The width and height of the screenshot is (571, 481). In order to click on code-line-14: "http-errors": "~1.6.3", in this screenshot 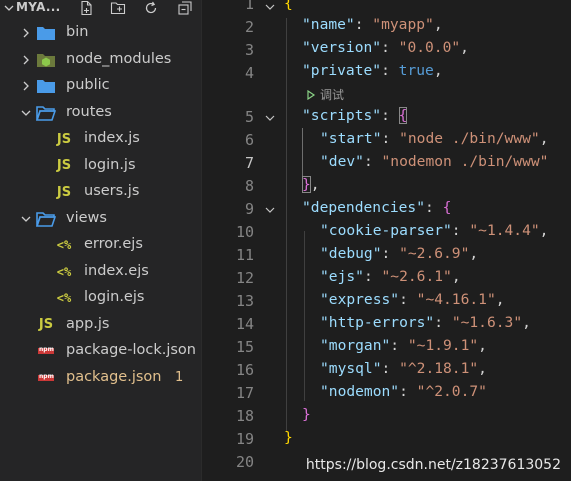, I will do `click(425, 322)`.